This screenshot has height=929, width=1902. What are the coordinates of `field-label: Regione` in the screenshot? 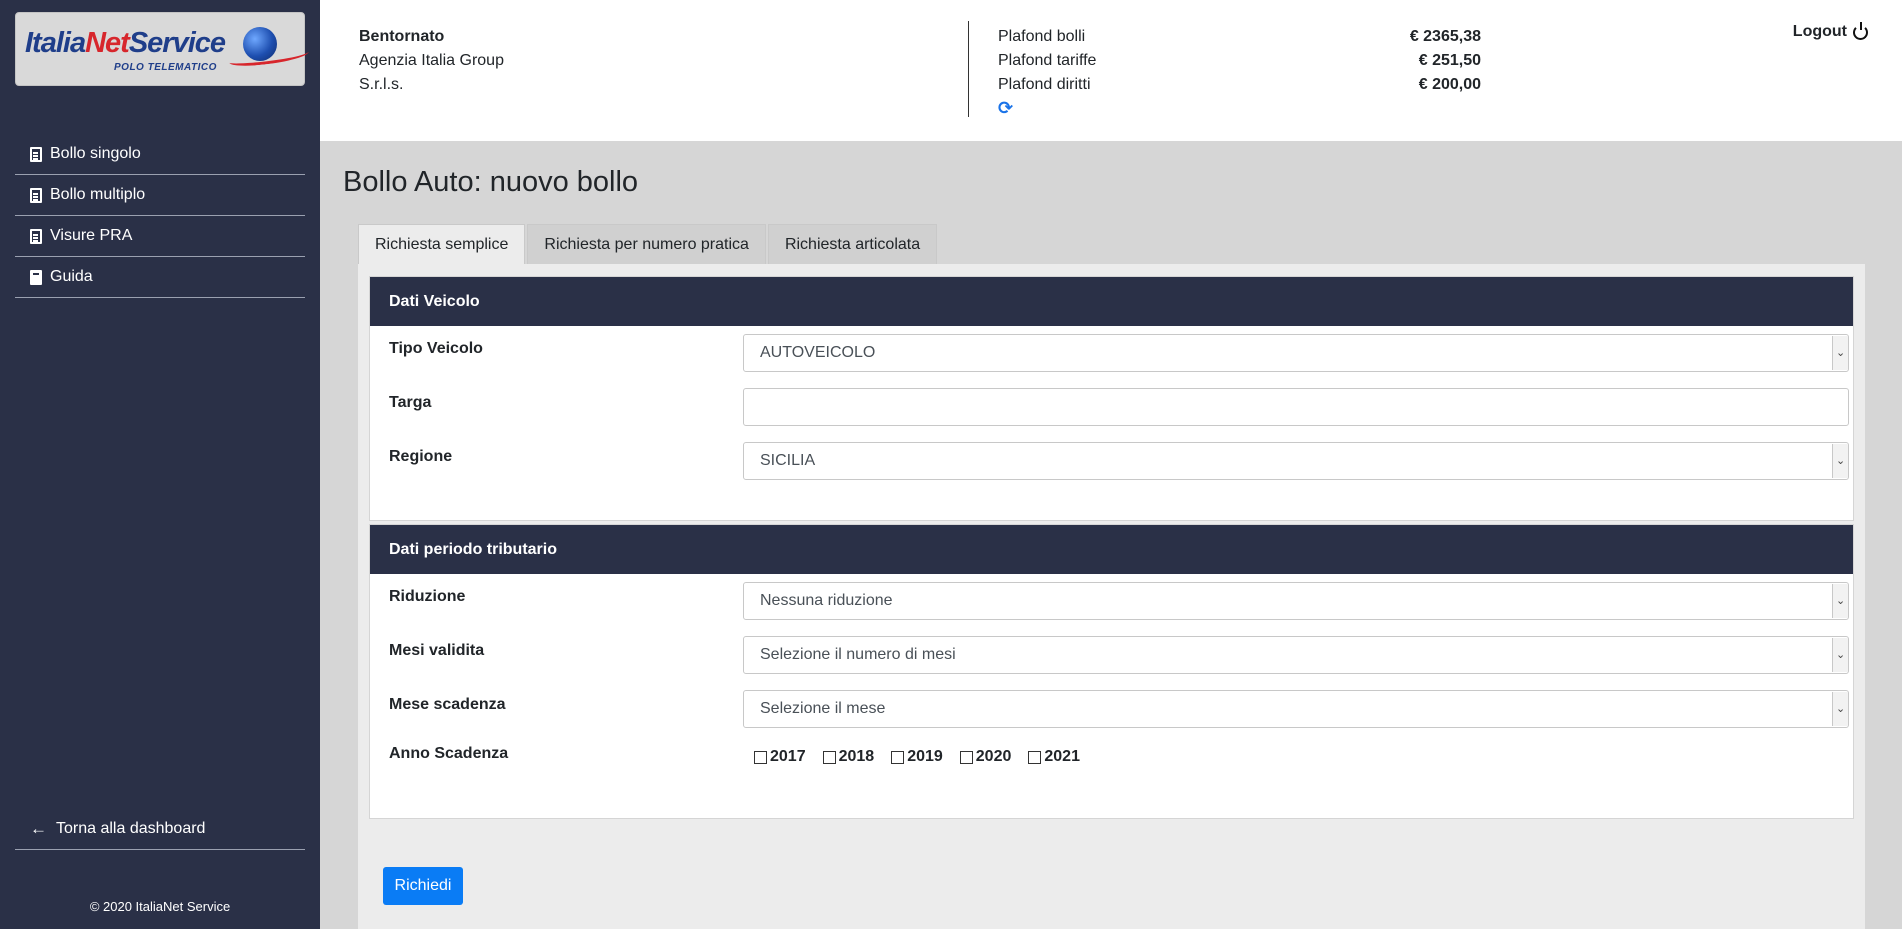 It's located at (421, 456).